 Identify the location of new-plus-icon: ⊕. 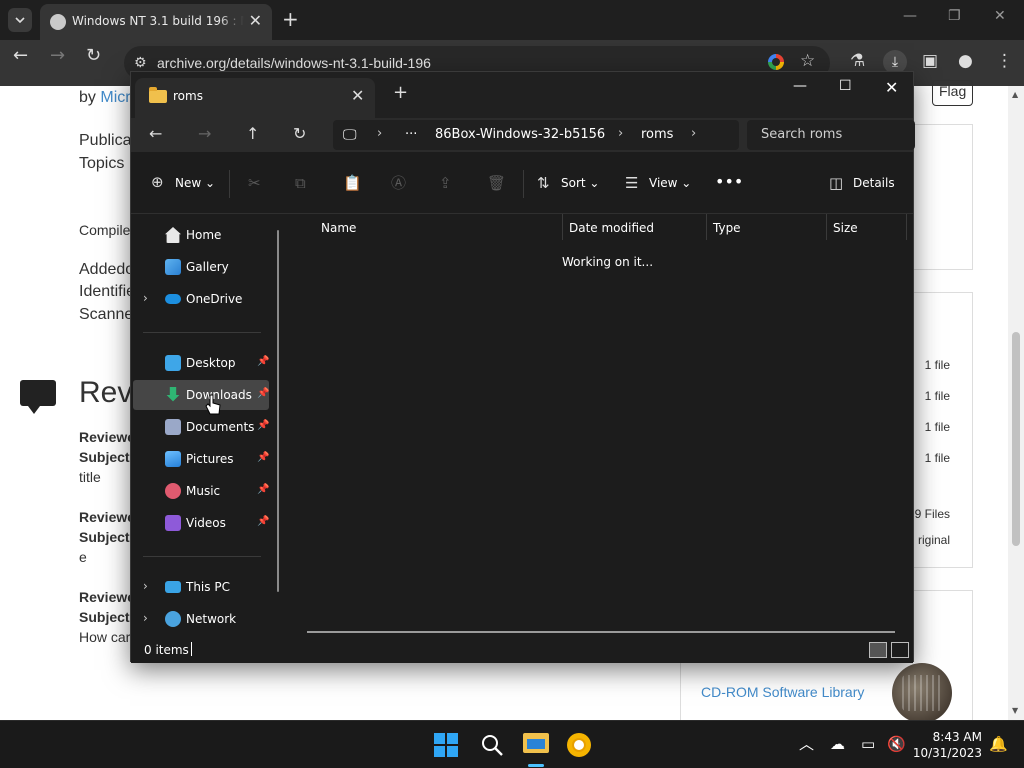
(157, 182).